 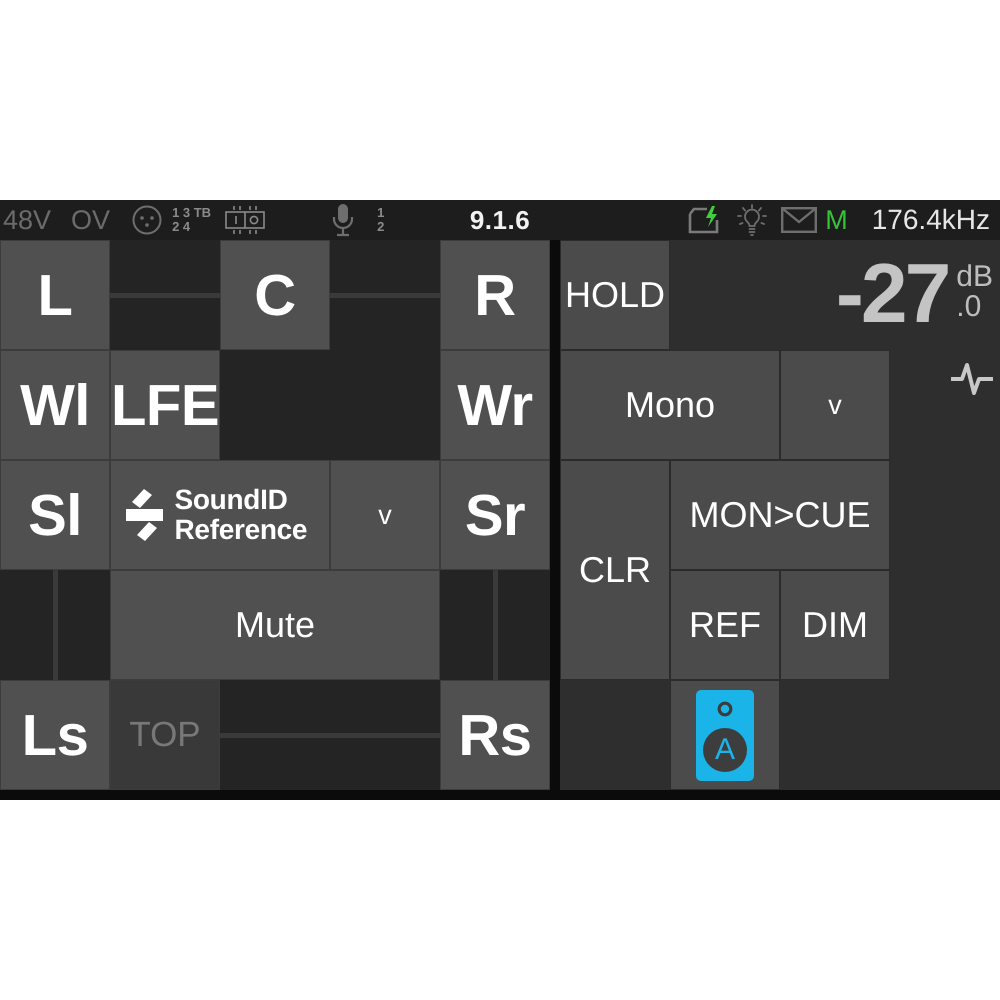 What do you see at coordinates (165, 405) in the screenshot?
I see `speaker-button: LFE` at bounding box center [165, 405].